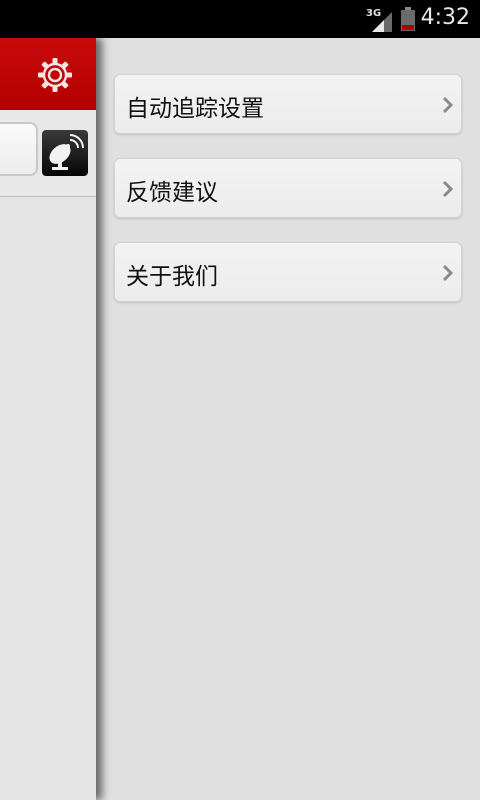  Describe the element at coordinates (288, 188) in the screenshot. I see `menu-item-feedback: 反馈建议` at that location.